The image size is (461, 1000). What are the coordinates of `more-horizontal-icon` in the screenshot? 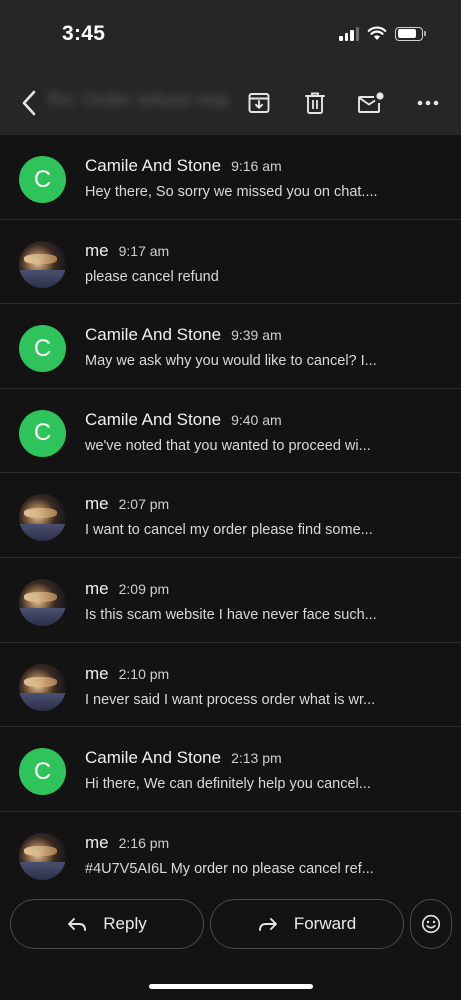 It's located at (428, 103).